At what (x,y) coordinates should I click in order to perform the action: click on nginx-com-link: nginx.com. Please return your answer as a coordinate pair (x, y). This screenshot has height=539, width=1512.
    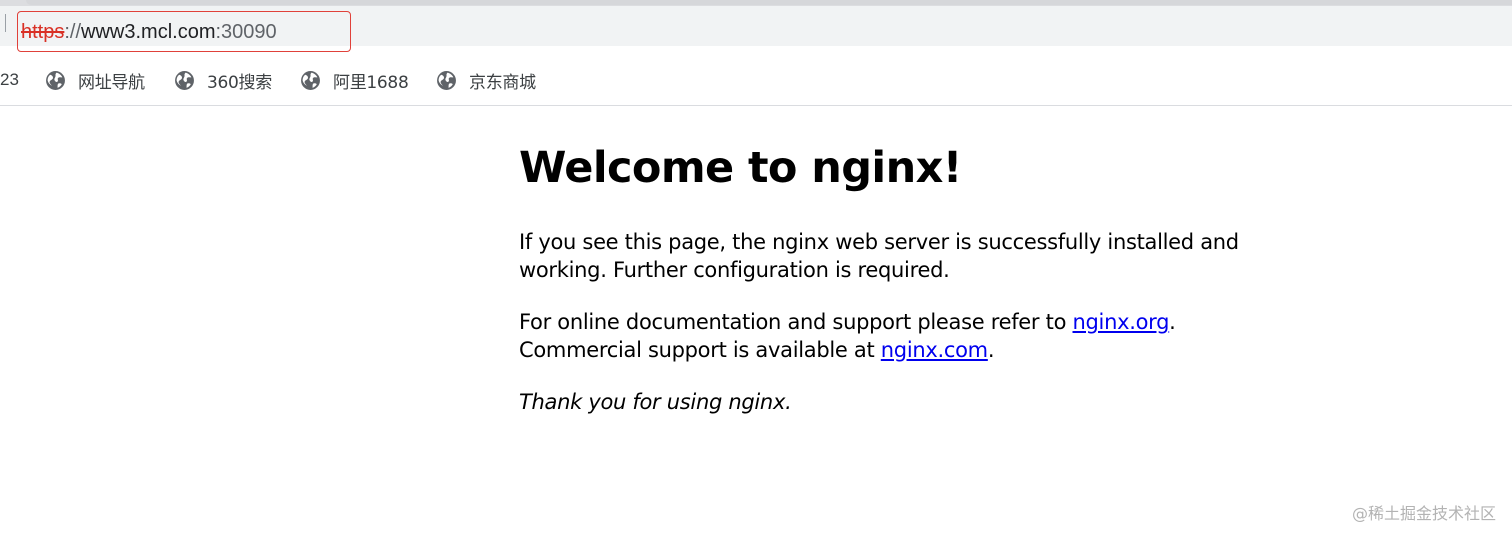
    Looking at the image, I should click on (934, 350).